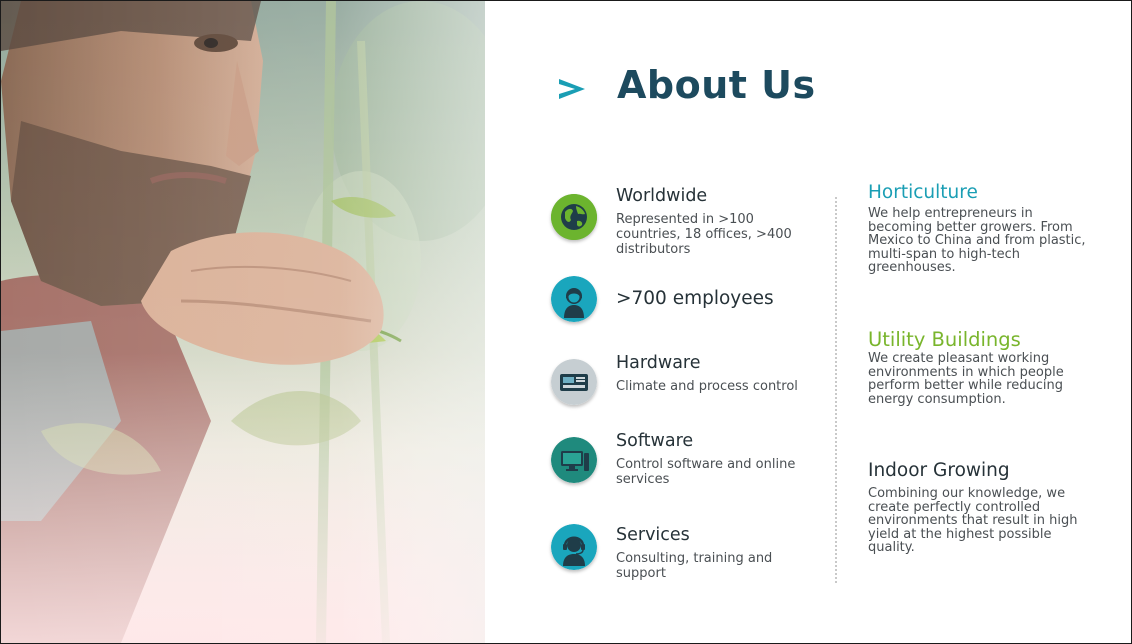  I want to click on person-icon, so click(574, 299).